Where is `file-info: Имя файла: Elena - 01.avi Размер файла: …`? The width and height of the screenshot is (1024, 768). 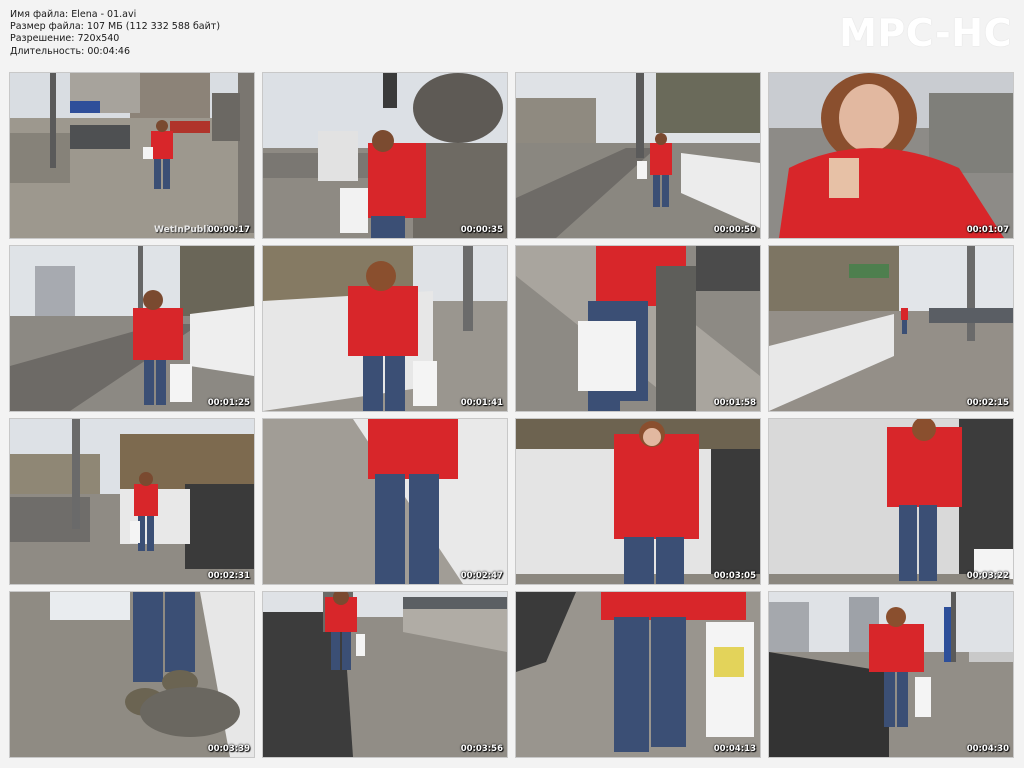 file-info: Имя файла: Elena - 01.avi Размер файла: … is located at coordinates (115, 33).